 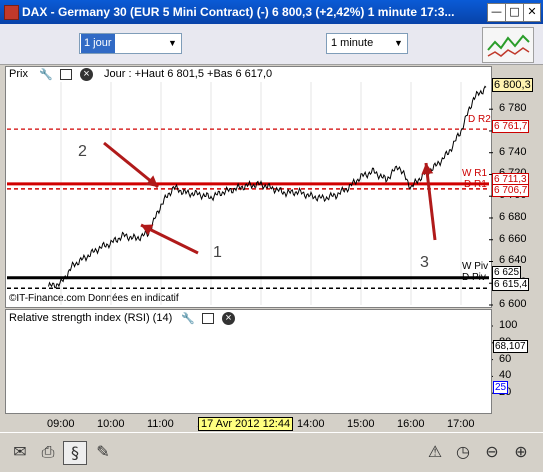 What do you see at coordinates (91, 318) in the screenshot?
I see `rsi-panel-label: Relative strength index (RSI) (14)` at bounding box center [91, 318].